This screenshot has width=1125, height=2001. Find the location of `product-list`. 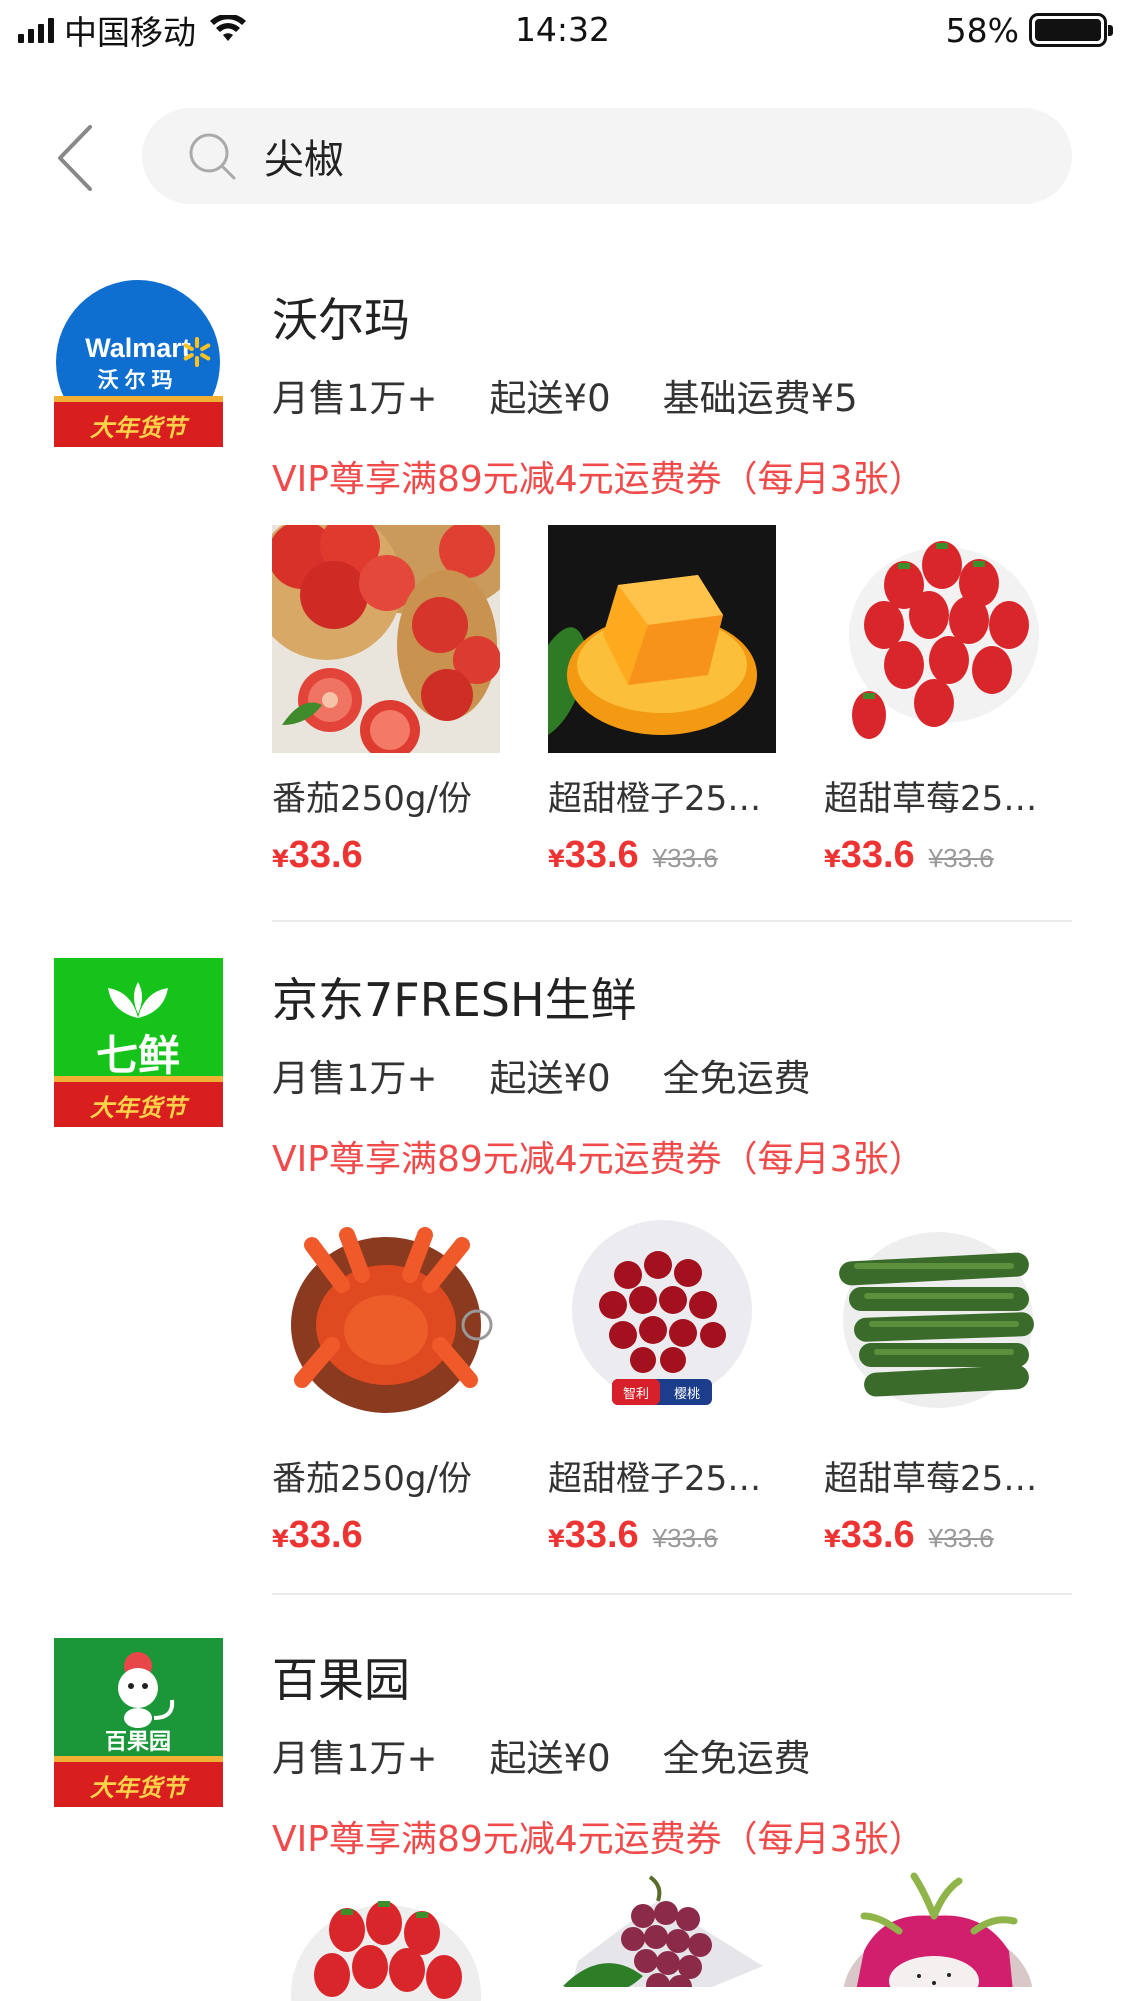

product-list is located at coordinates (672, 1936).